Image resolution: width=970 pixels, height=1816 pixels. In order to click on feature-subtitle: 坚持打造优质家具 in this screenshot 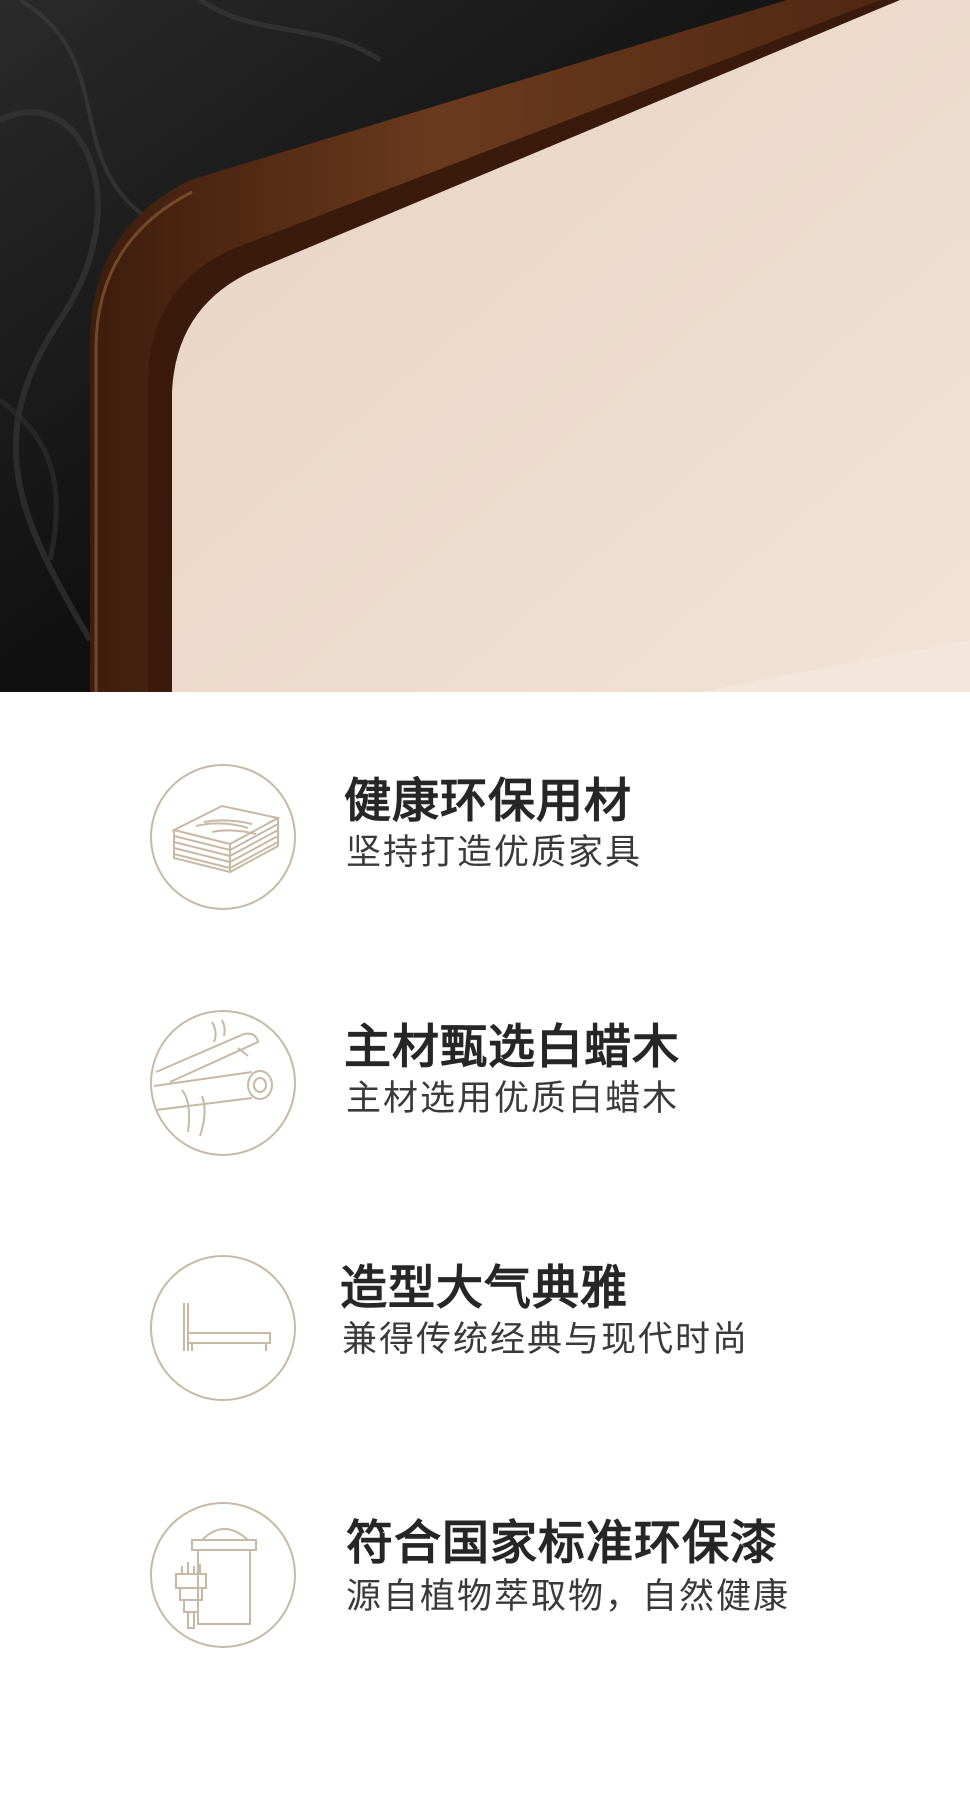, I will do `click(494, 853)`.